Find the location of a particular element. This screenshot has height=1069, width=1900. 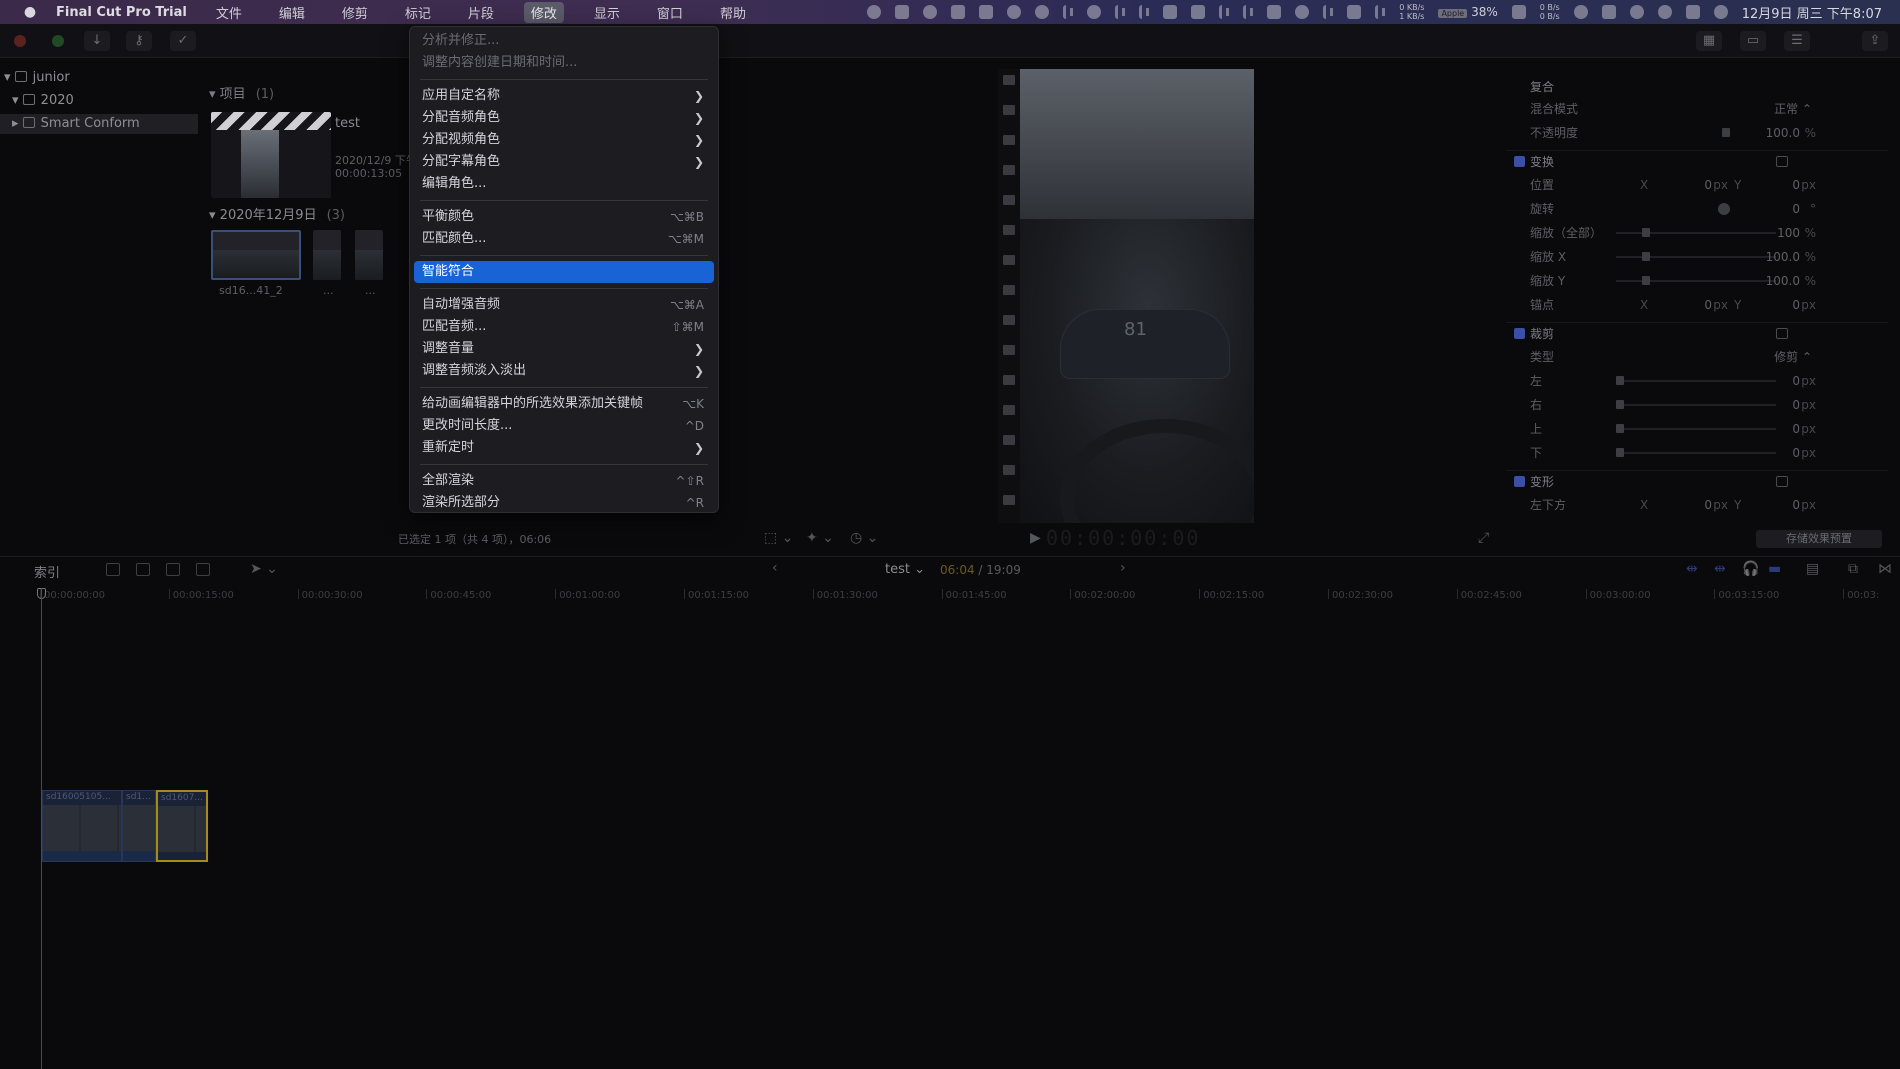

menu-item-11: 匹配音频... ⇧⌘M is located at coordinates (564, 327).